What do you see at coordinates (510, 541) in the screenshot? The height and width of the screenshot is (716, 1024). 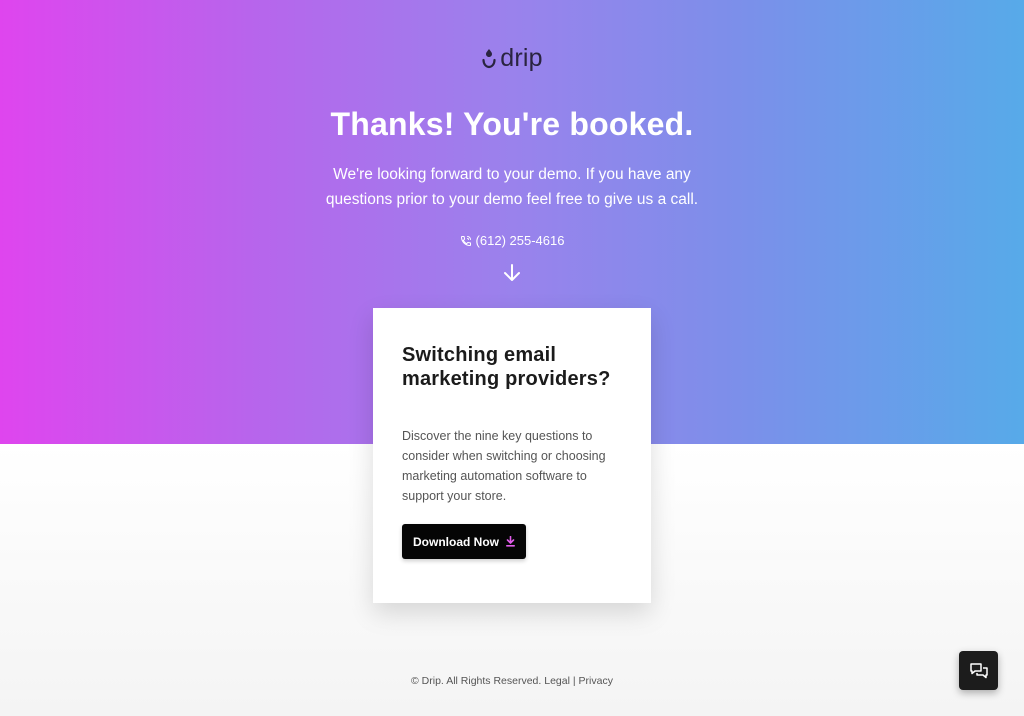 I see `download-icon` at bounding box center [510, 541].